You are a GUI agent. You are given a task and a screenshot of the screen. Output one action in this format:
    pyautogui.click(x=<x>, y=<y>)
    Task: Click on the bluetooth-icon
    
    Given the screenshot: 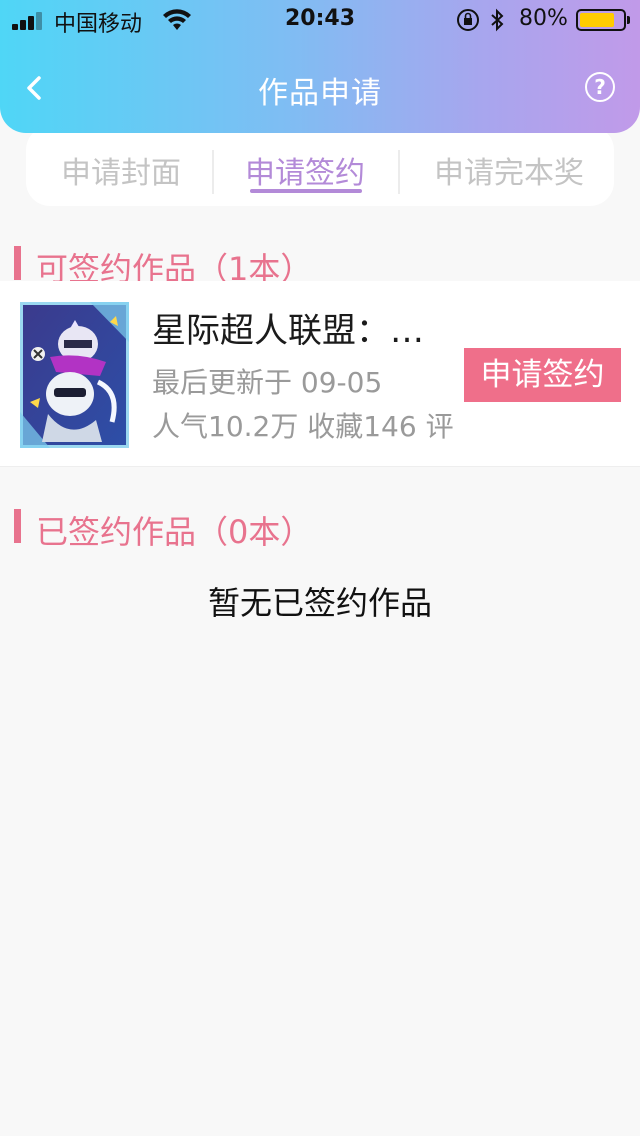 What is the action you would take?
    pyautogui.click(x=497, y=20)
    